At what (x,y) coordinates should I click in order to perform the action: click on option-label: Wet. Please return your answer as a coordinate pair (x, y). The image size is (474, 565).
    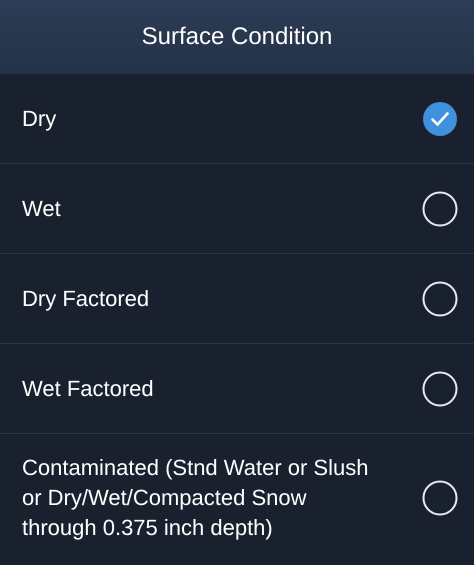
    Looking at the image, I should click on (41, 208).